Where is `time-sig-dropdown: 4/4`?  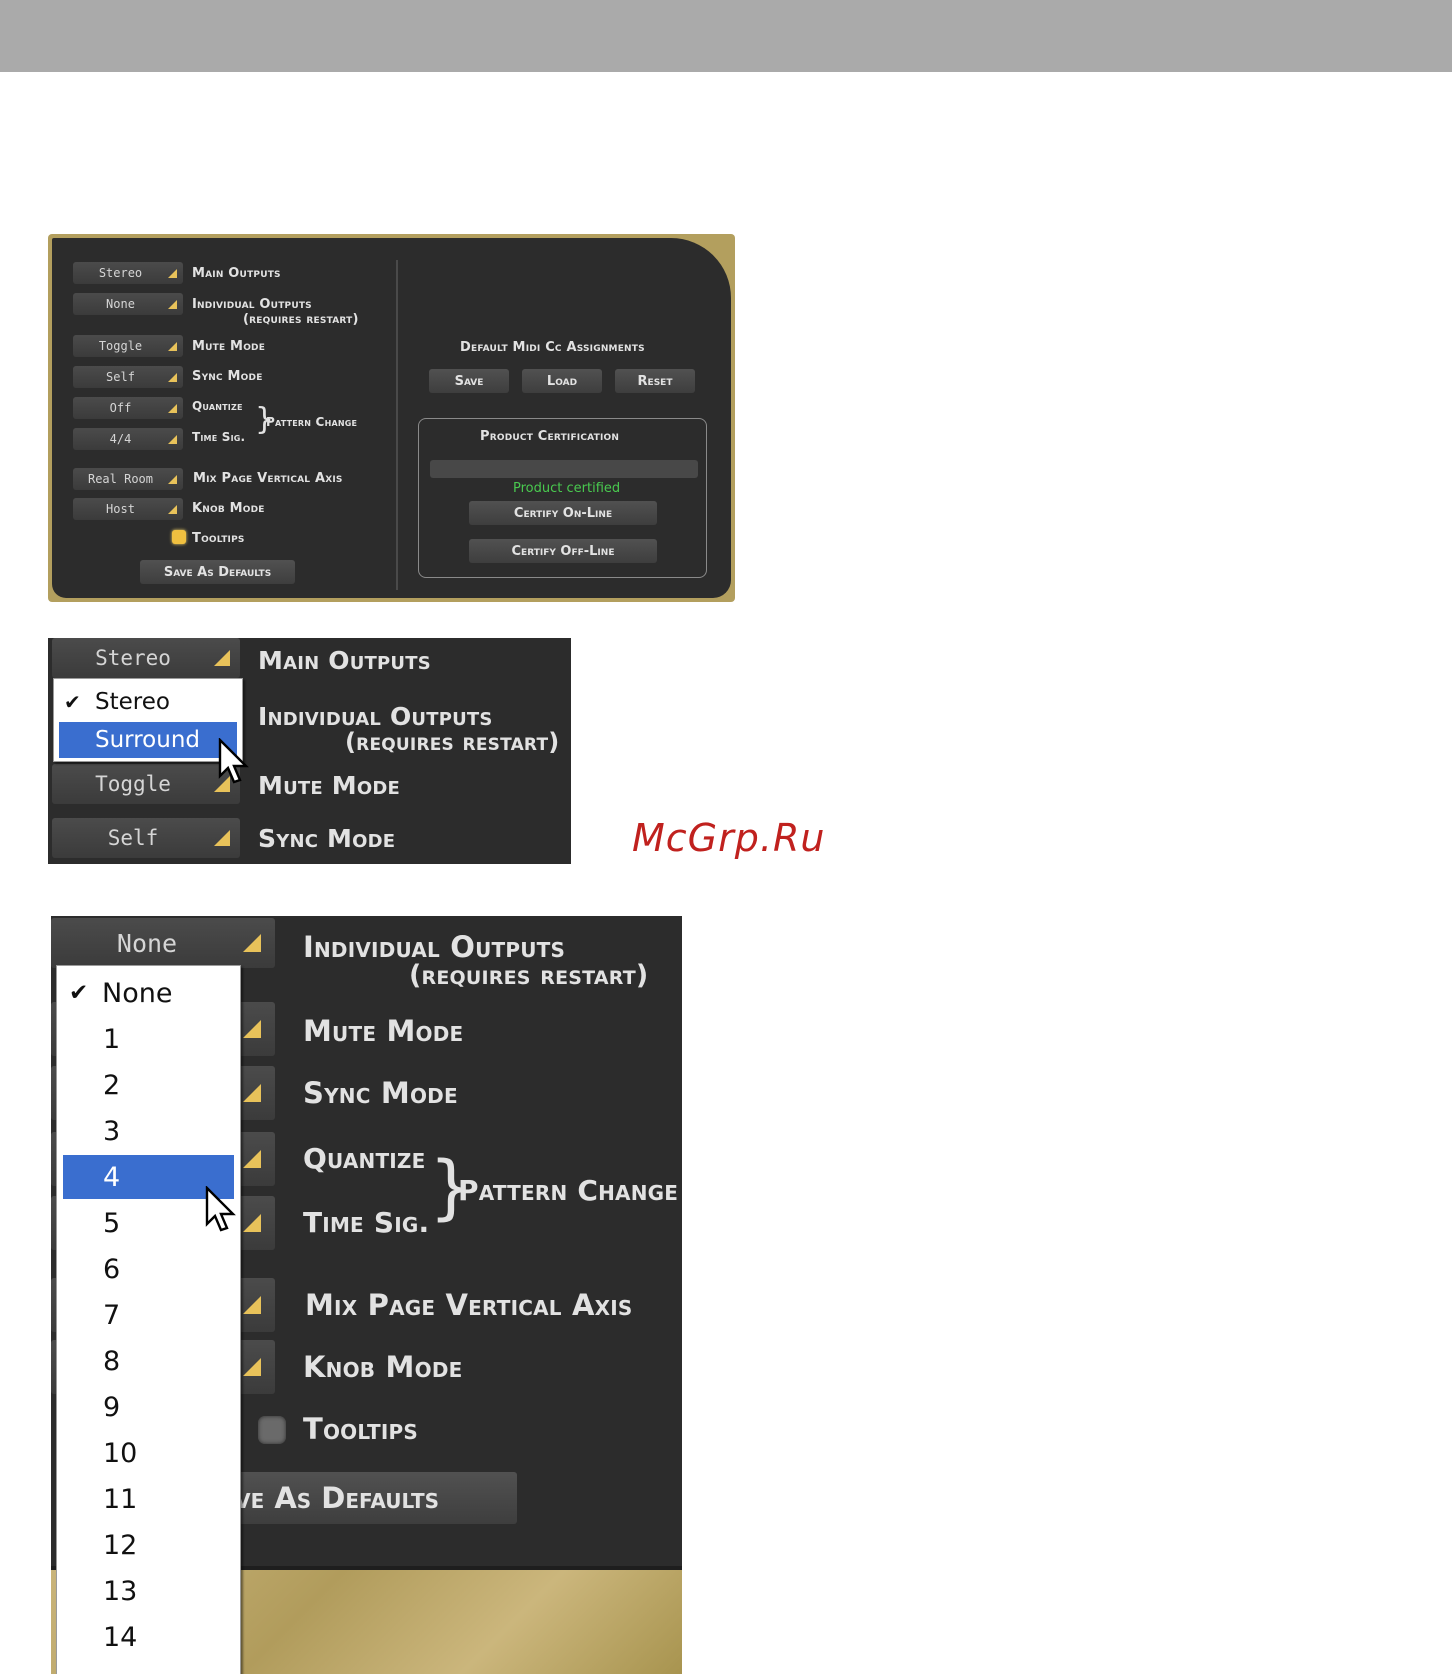
time-sig-dropdown: 4/4 is located at coordinates (128, 439).